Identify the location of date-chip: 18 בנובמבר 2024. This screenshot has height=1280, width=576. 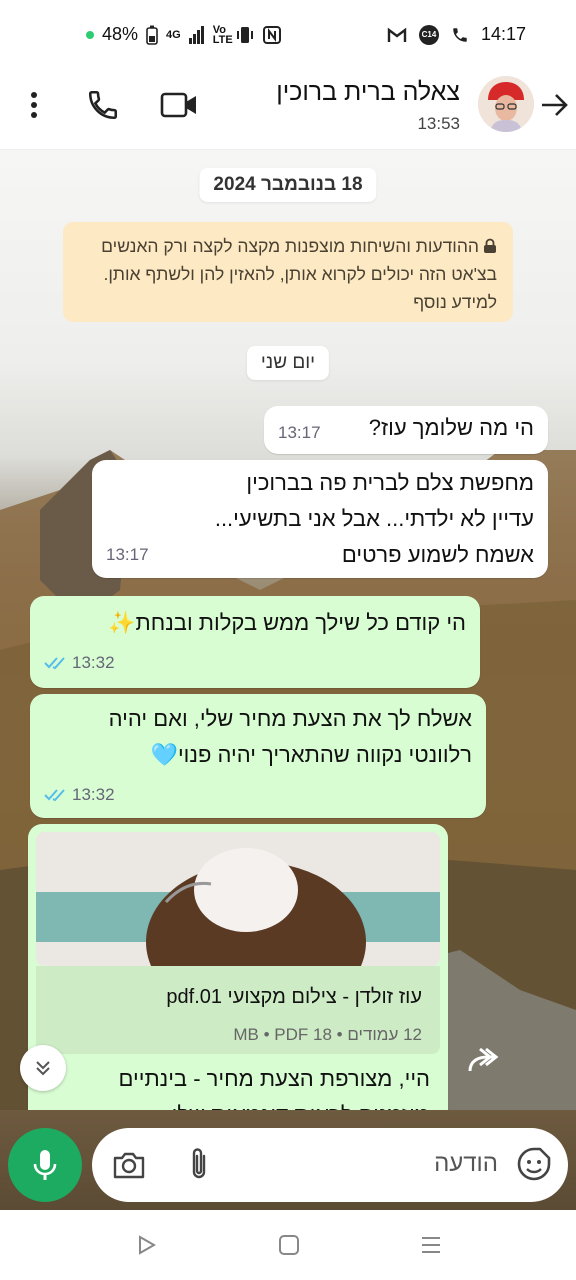
(288, 185).